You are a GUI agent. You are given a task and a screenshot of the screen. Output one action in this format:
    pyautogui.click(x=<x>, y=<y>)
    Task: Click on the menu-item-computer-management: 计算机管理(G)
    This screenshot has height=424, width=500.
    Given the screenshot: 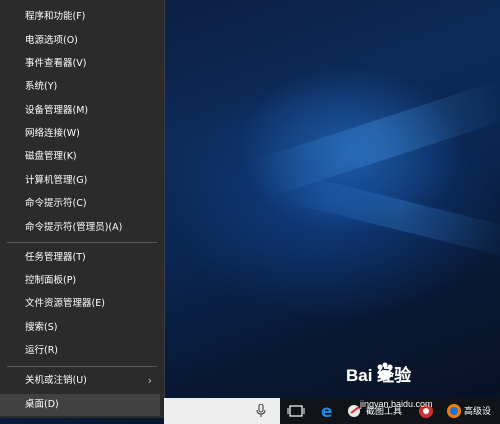 What is the action you would take?
    pyautogui.click(x=80, y=181)
    